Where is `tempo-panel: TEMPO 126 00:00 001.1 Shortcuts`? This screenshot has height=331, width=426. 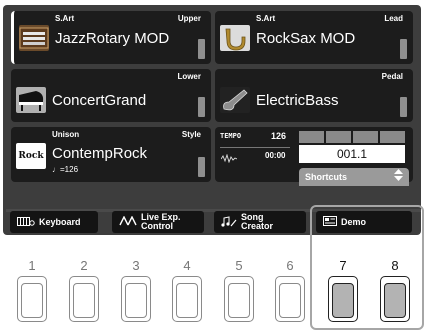 tempo-panel: TEMPO 126 00:00 001.1 Shortcuts is located at coordinates (314, 156).